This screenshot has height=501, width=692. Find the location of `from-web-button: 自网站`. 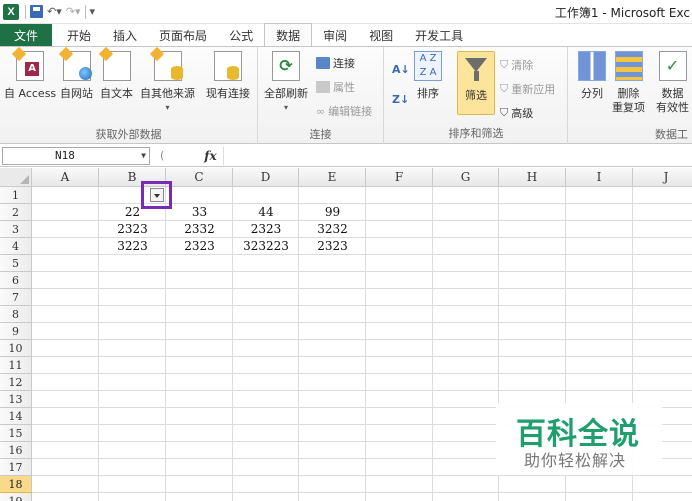

from-web-button: 自网站 is located at coordinates (75, 73).